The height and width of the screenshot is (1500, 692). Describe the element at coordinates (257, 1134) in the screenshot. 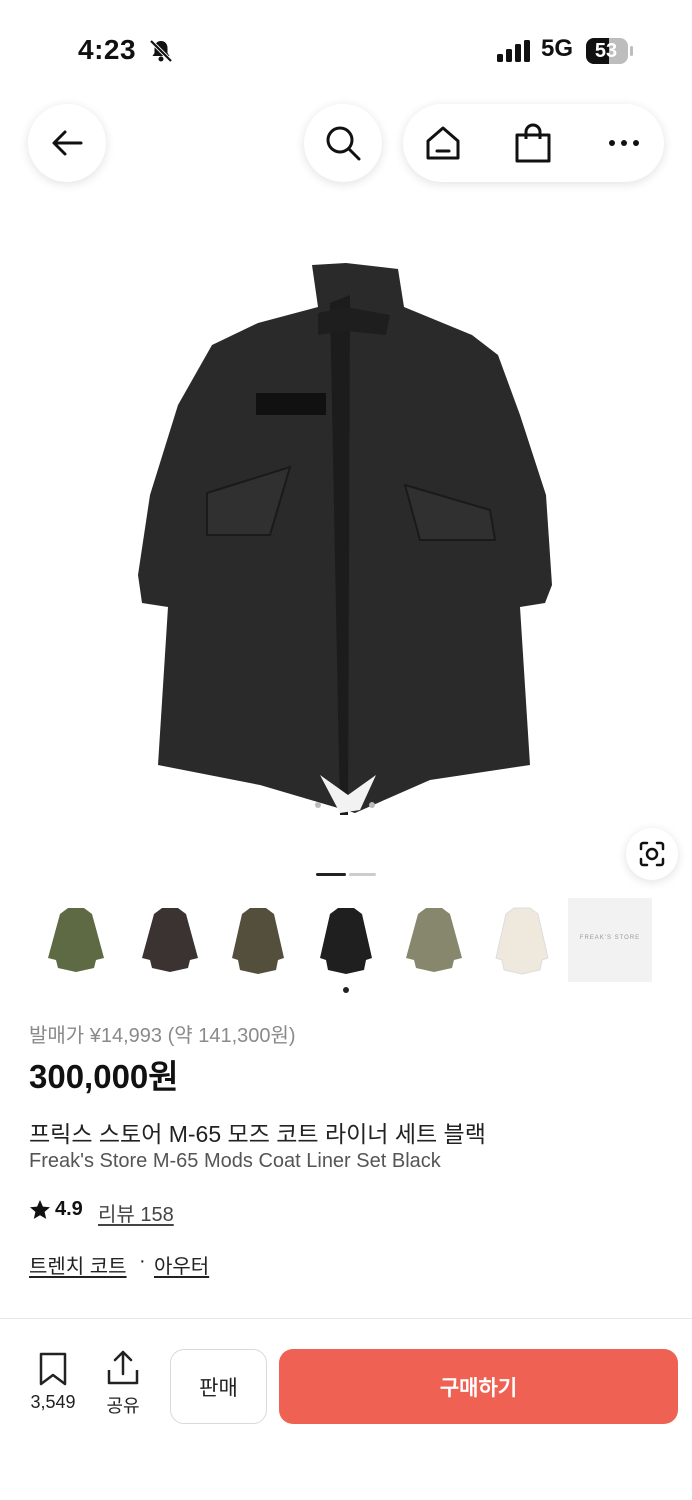

I see `product-title-ko: 프릭스 스토어 M-65 모즈 코트 라이너 세트 블랙` at that location.